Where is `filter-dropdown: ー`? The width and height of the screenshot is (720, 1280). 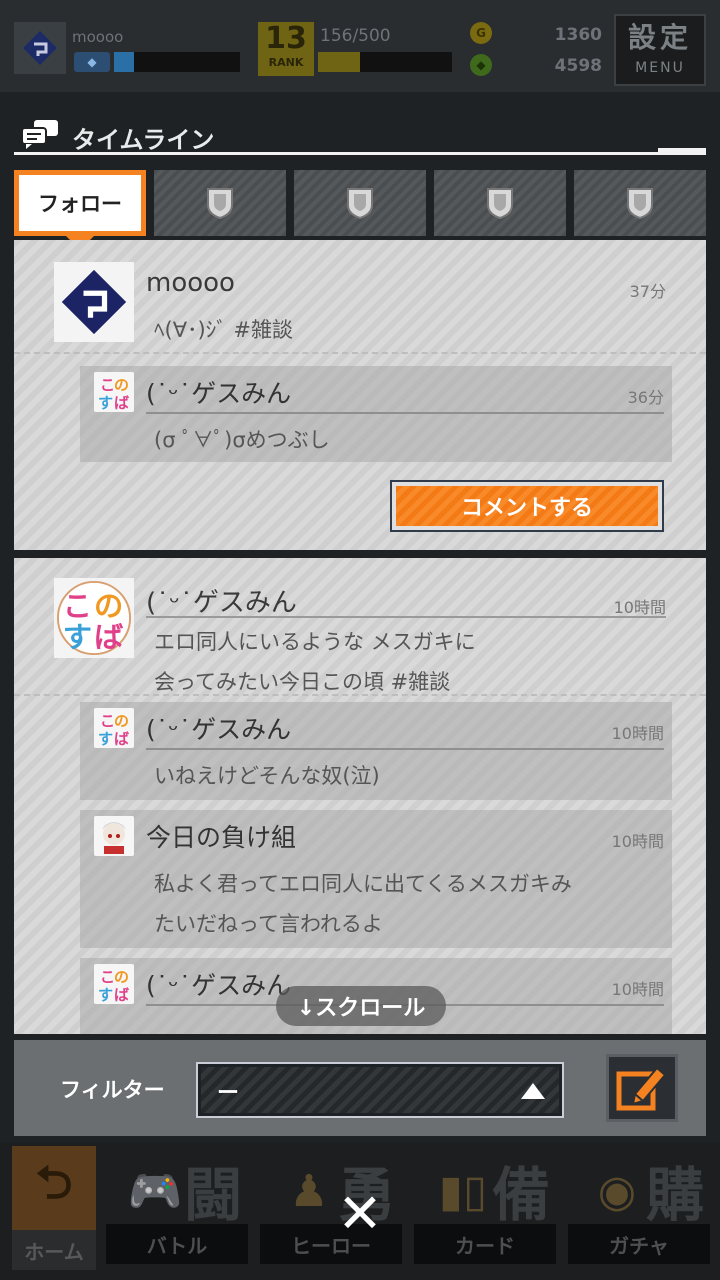 filter-dropdown: ー is located at coordinates (380, 1090).